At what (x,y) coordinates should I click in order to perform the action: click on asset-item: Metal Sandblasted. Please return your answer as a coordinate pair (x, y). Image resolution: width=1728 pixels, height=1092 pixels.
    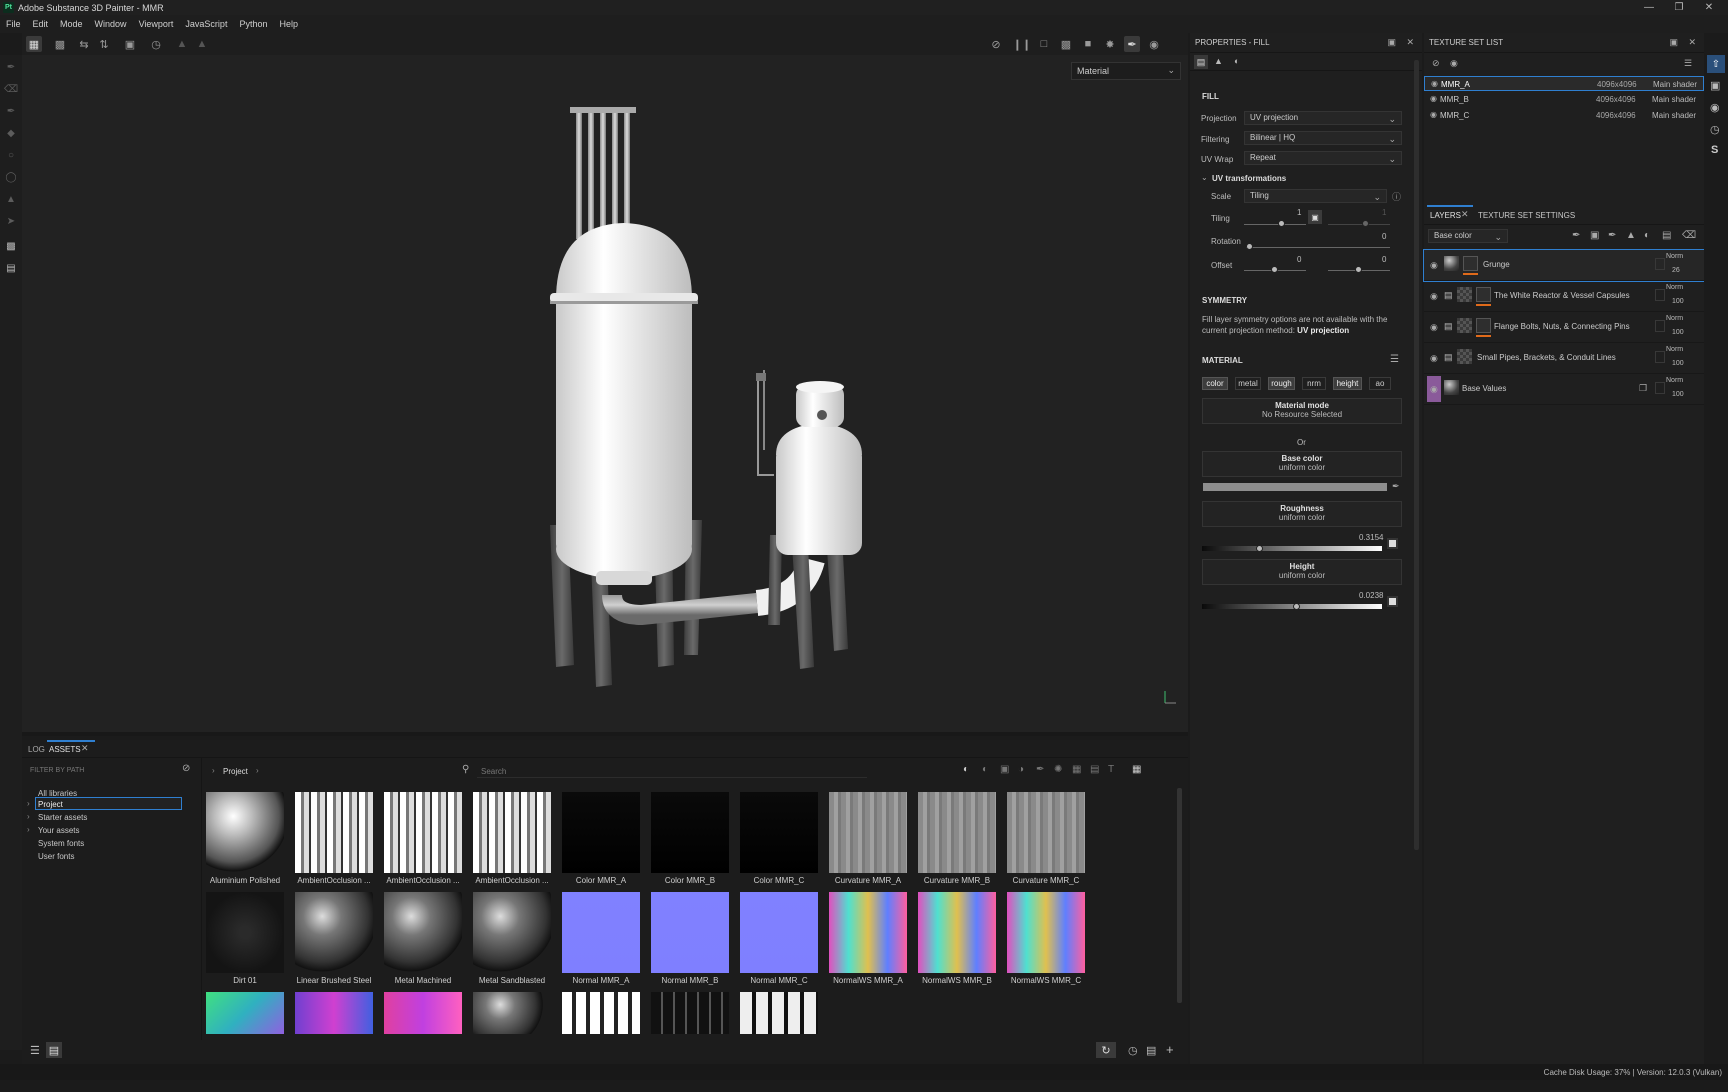
    Looking at the image, I should click on (512, 942).